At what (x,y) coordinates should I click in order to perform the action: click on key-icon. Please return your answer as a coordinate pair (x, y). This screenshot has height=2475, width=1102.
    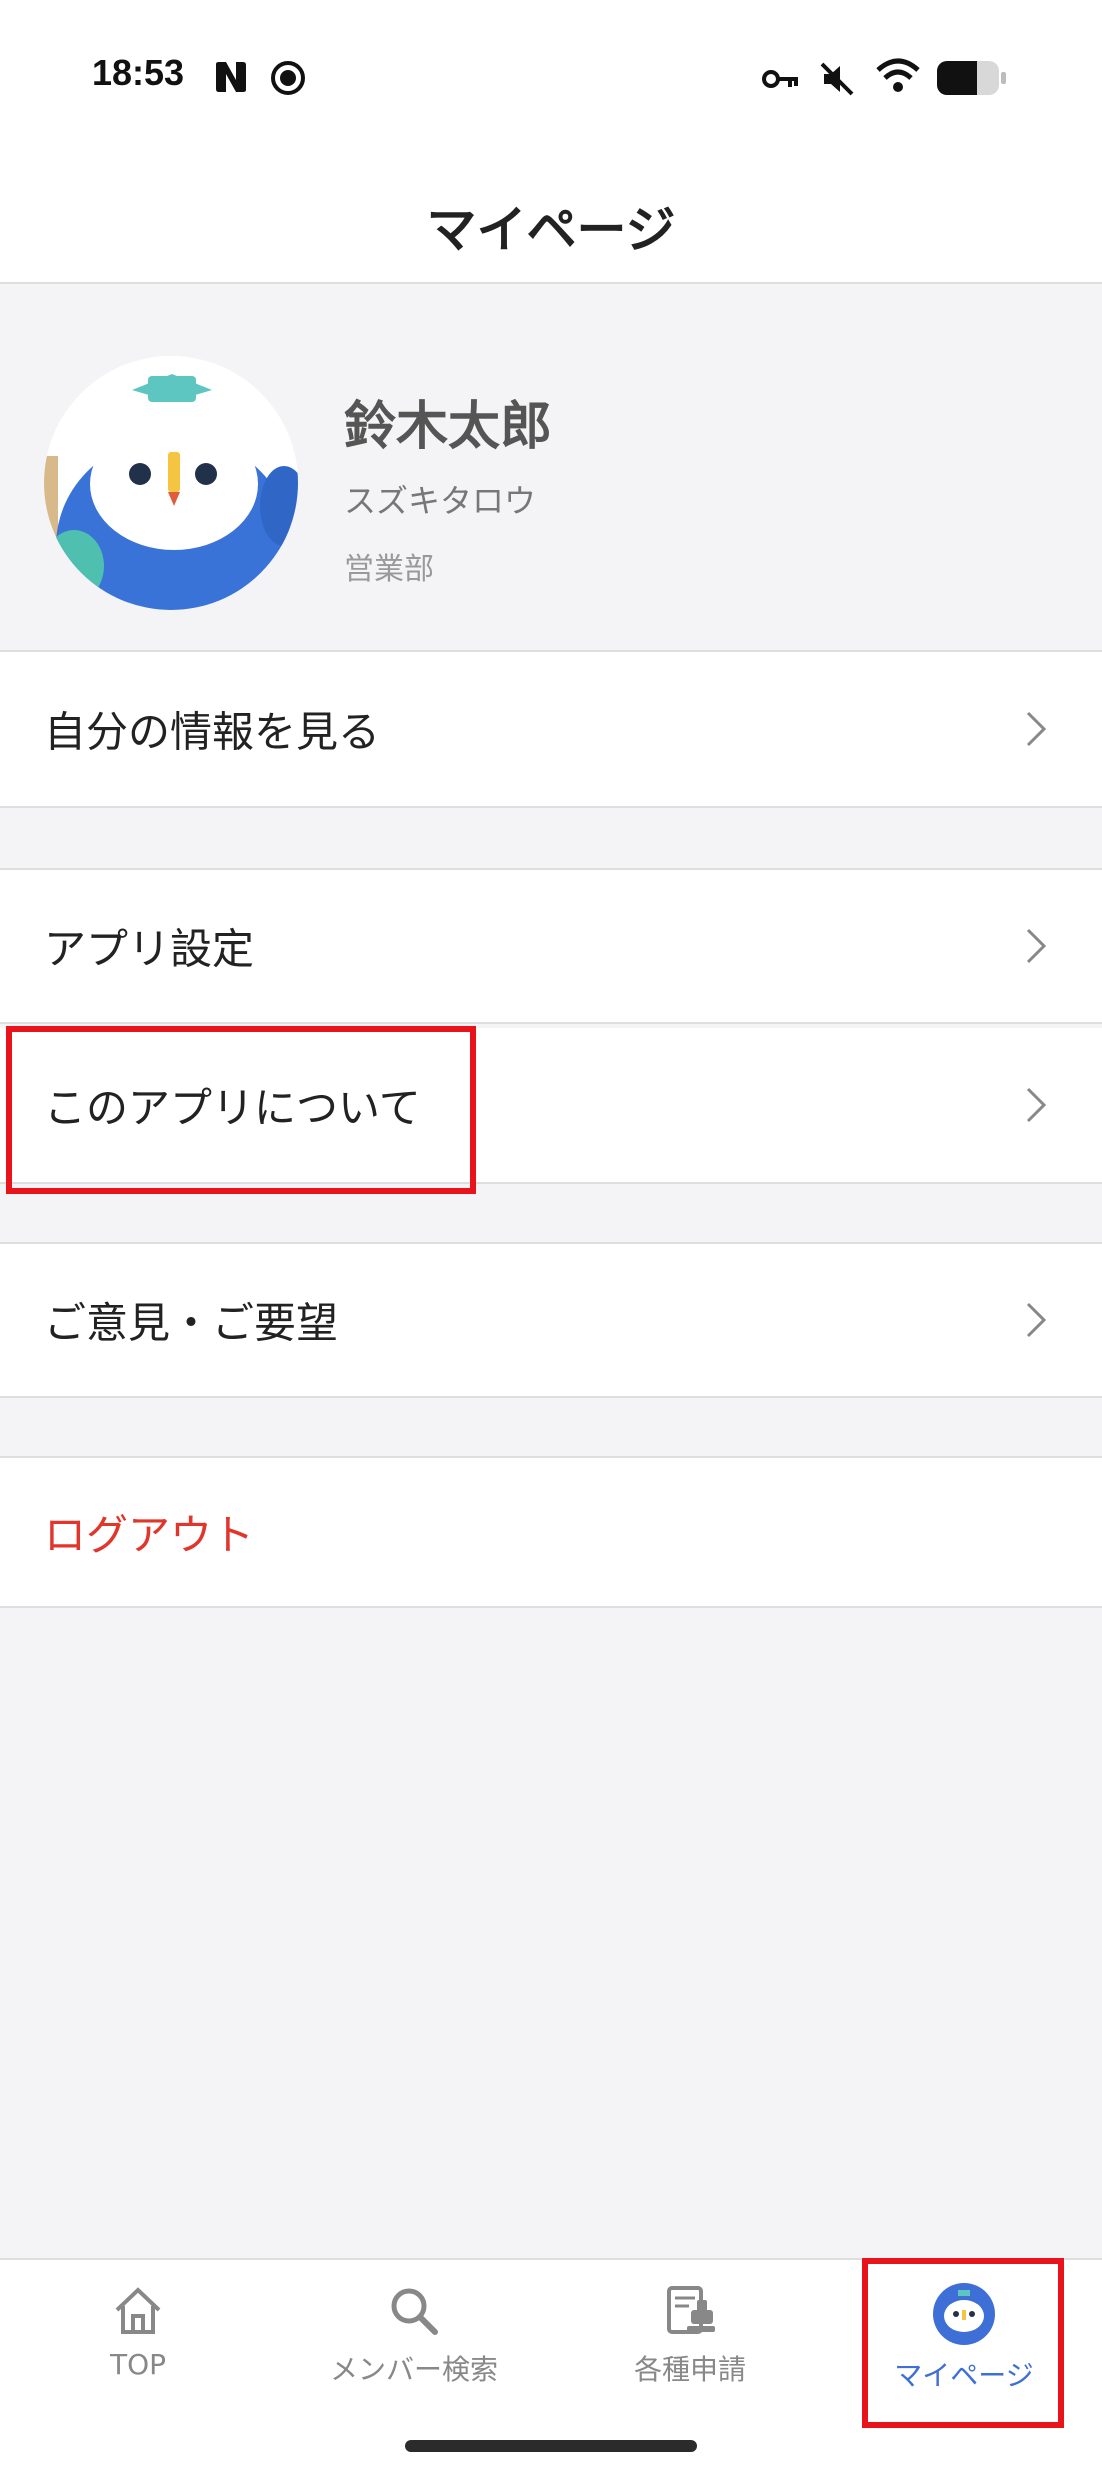
    Looking at the image, I should click on (780, 79).